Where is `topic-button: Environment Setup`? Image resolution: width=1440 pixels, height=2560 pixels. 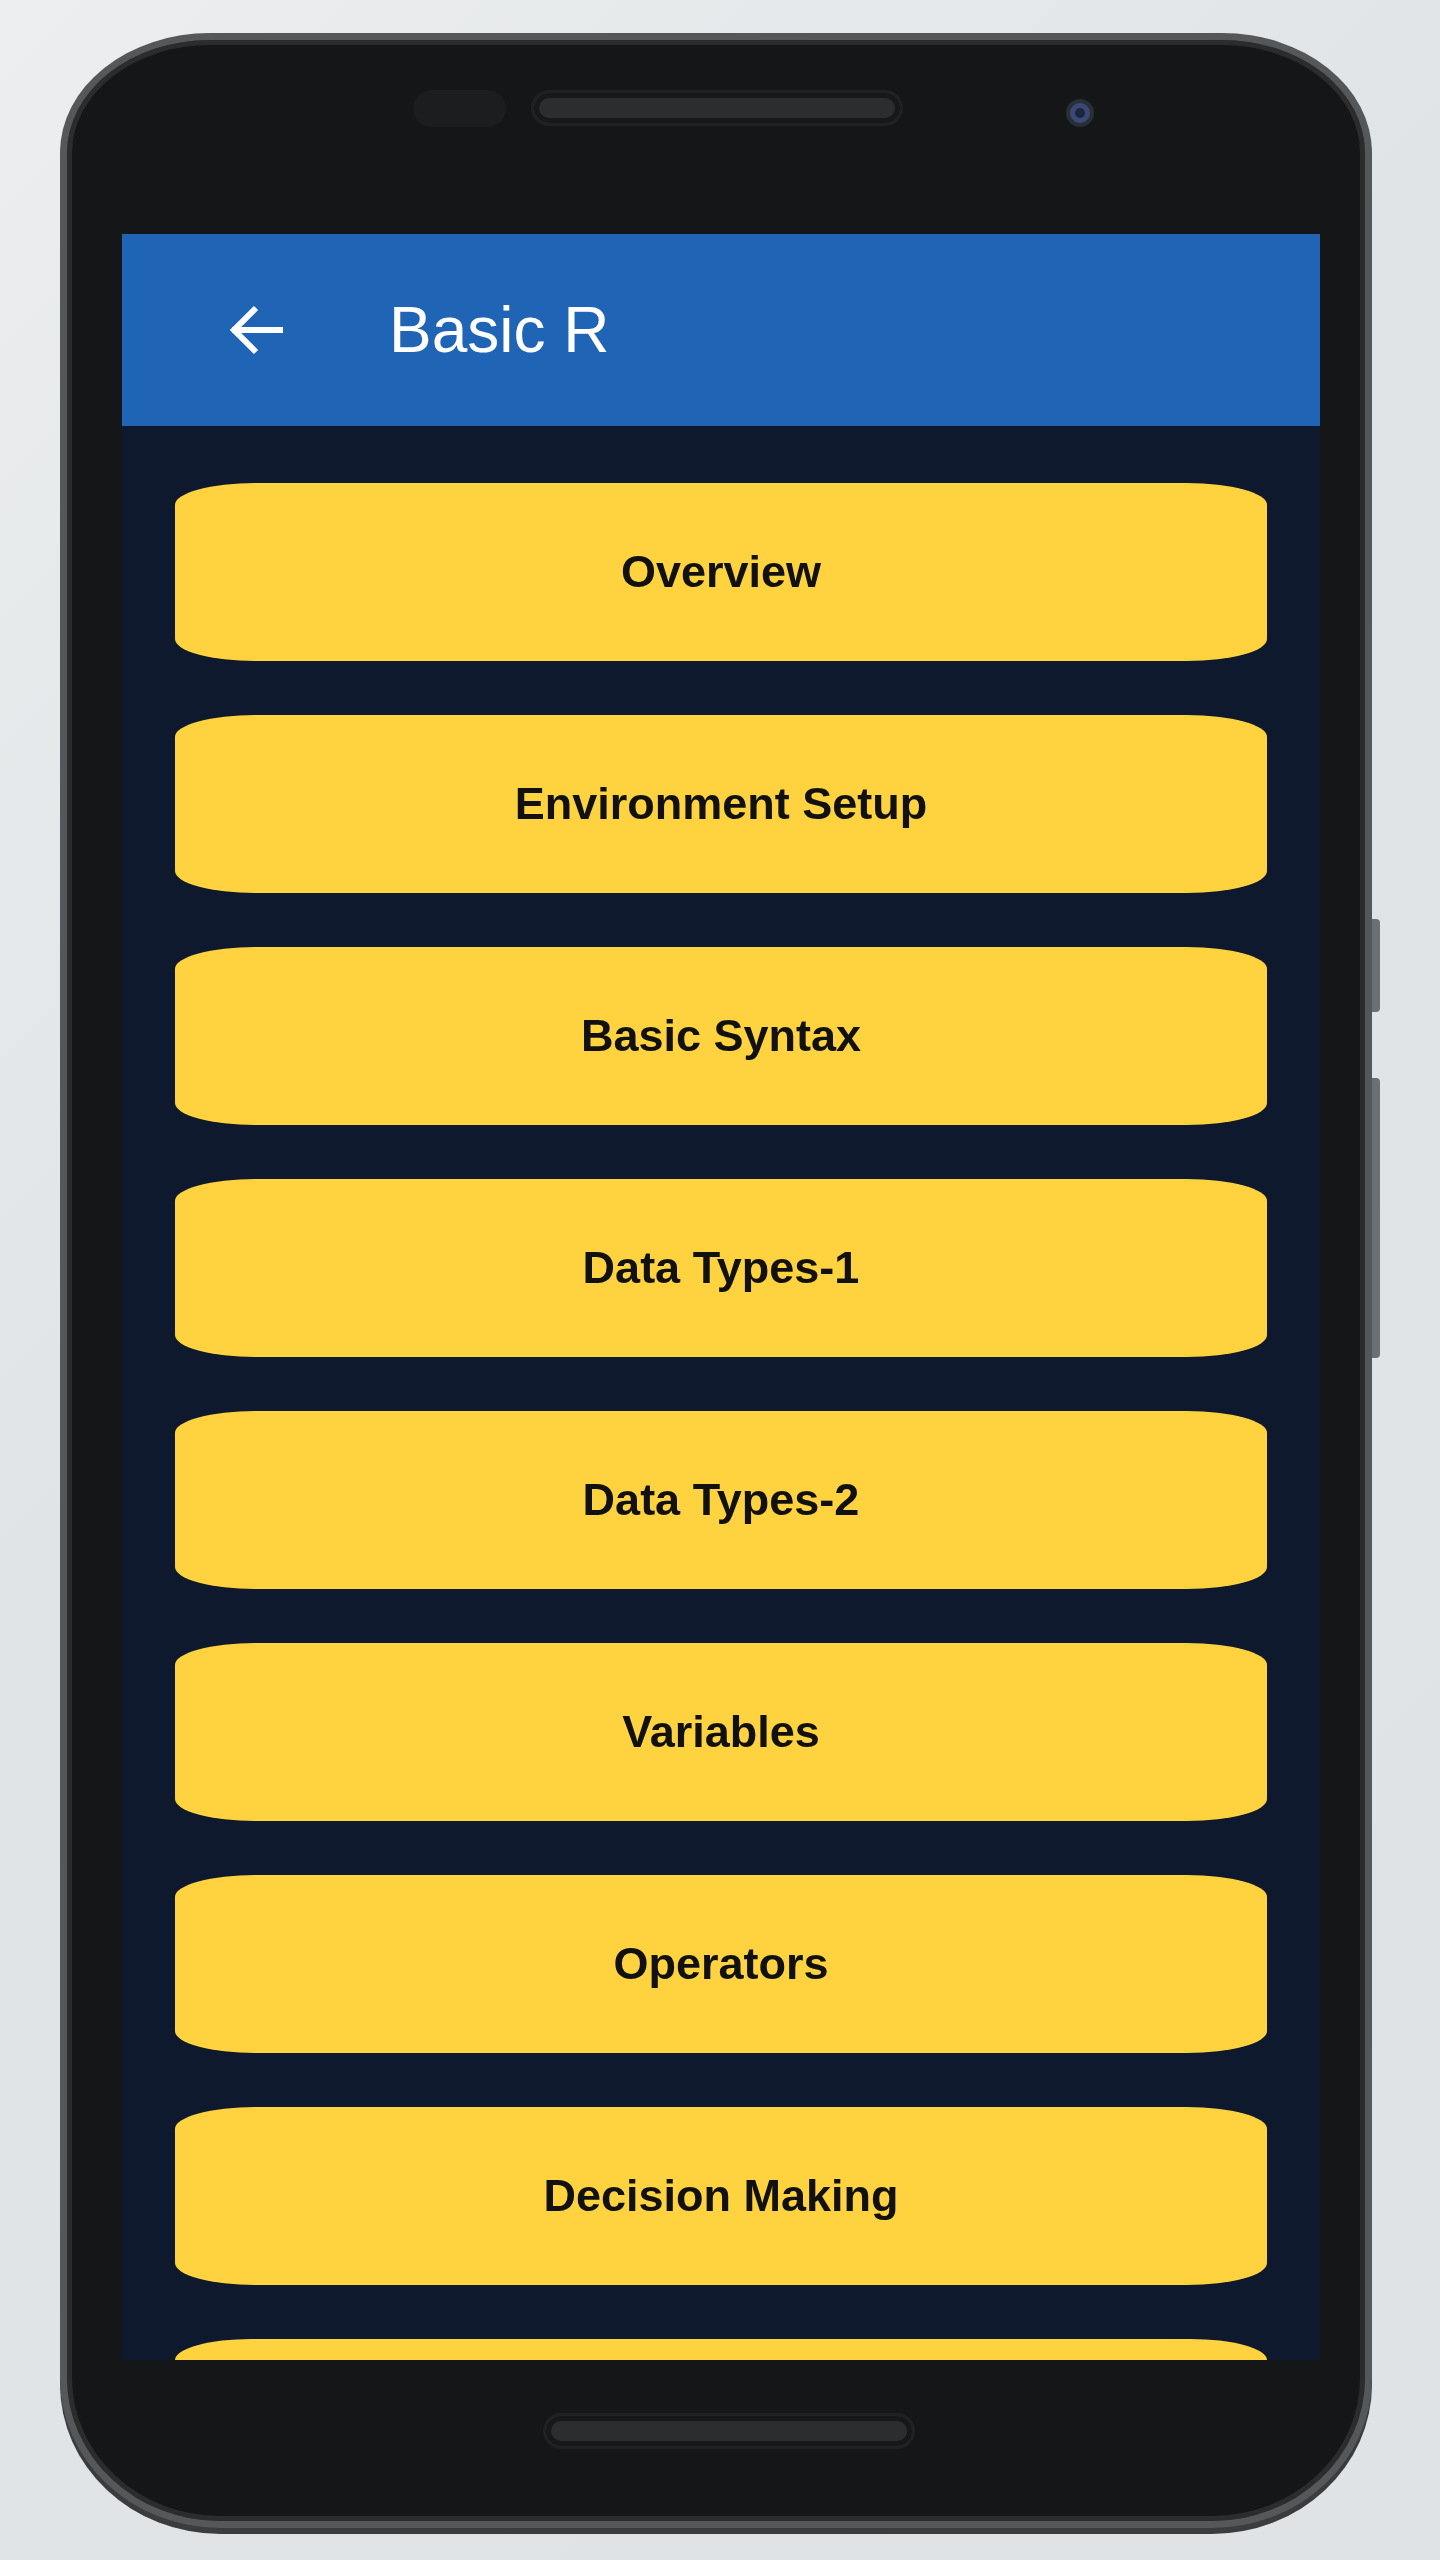
topic-button: Environment Setup is located at coordinates (721, 804).